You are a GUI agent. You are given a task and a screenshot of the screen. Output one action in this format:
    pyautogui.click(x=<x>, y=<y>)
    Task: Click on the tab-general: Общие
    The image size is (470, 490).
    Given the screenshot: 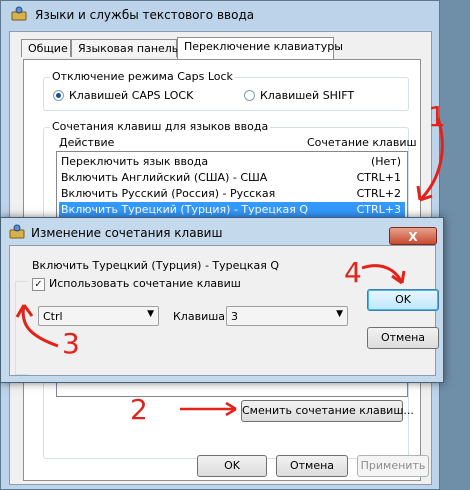 What is the action you would take?
    pyautogui.click(x=46, y=48)
    